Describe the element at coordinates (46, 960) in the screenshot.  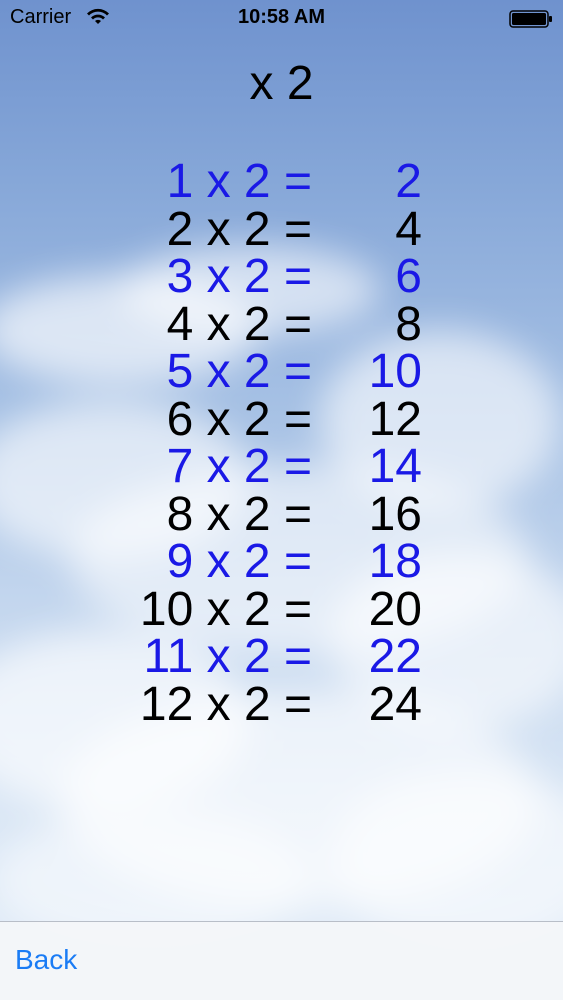
I see `back-button: Back` at that location.